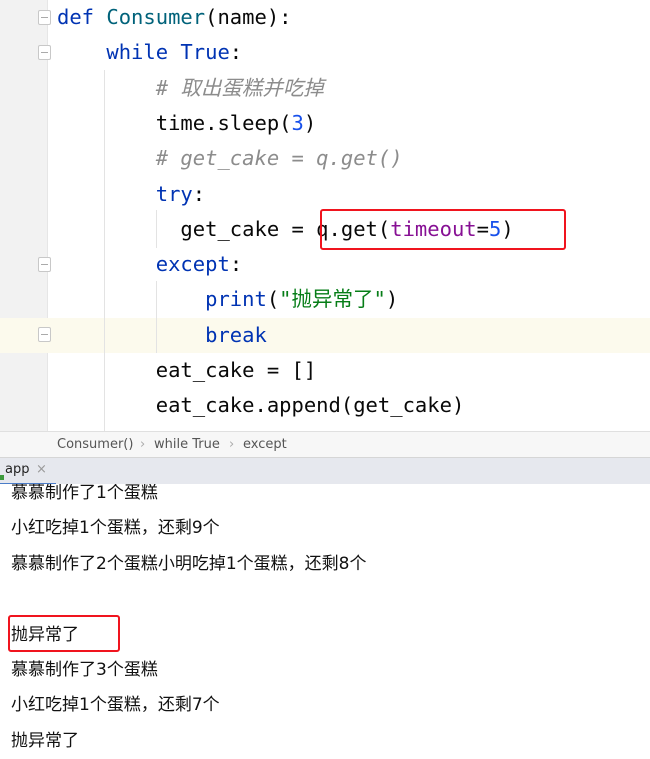 The width and height of the screenshot is (650, 759). I want to click on code-text: eat_cake = [], so click(186, 370).